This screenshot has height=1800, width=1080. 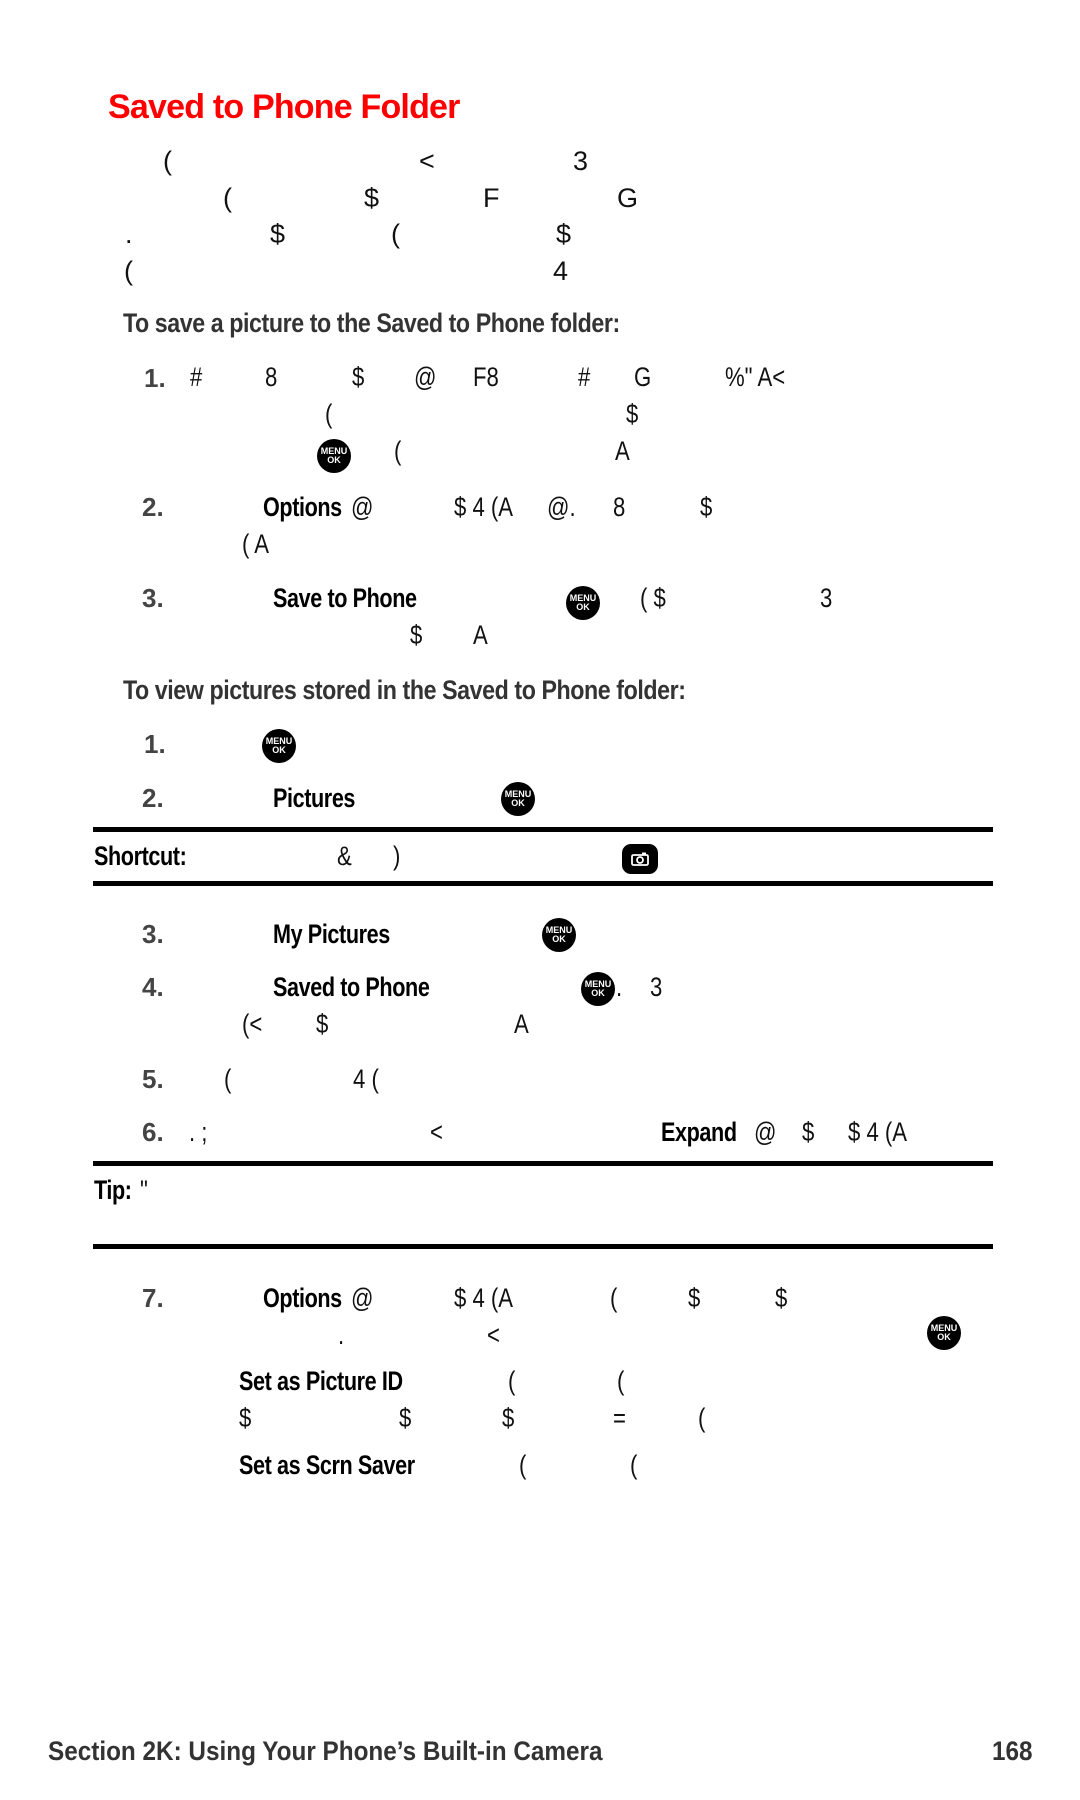 I want to click on step-glyph: F8, so click(x=486, y=377).